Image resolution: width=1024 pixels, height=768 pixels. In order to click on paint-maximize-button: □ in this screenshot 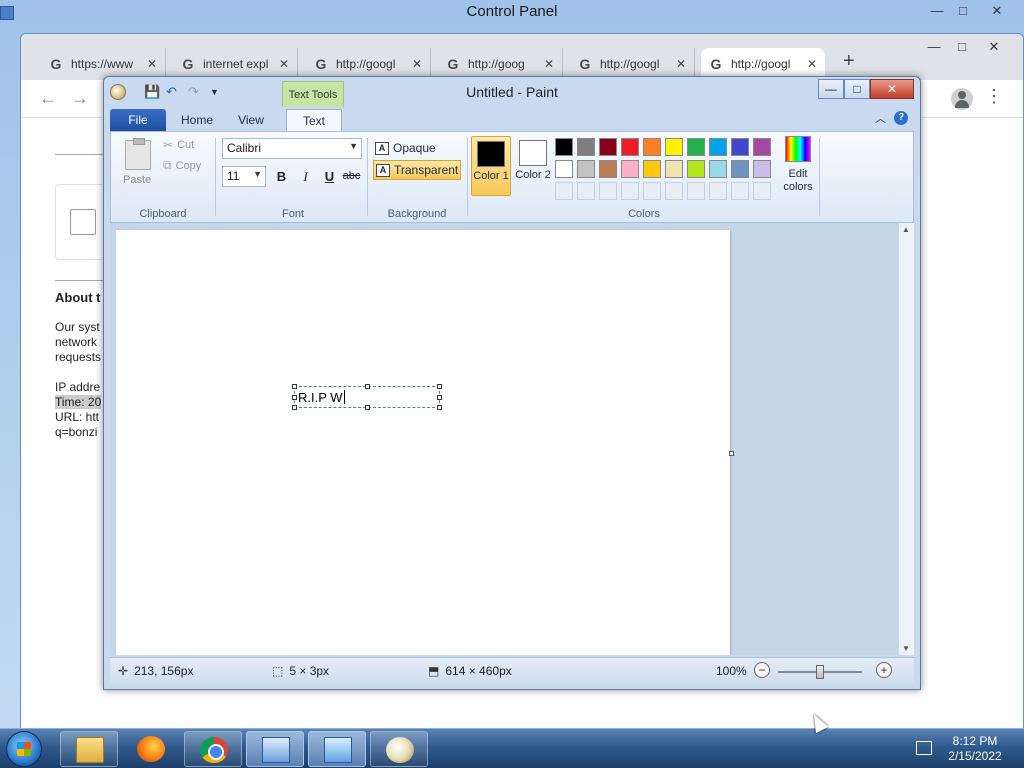, I will do `click(857, 89)`.